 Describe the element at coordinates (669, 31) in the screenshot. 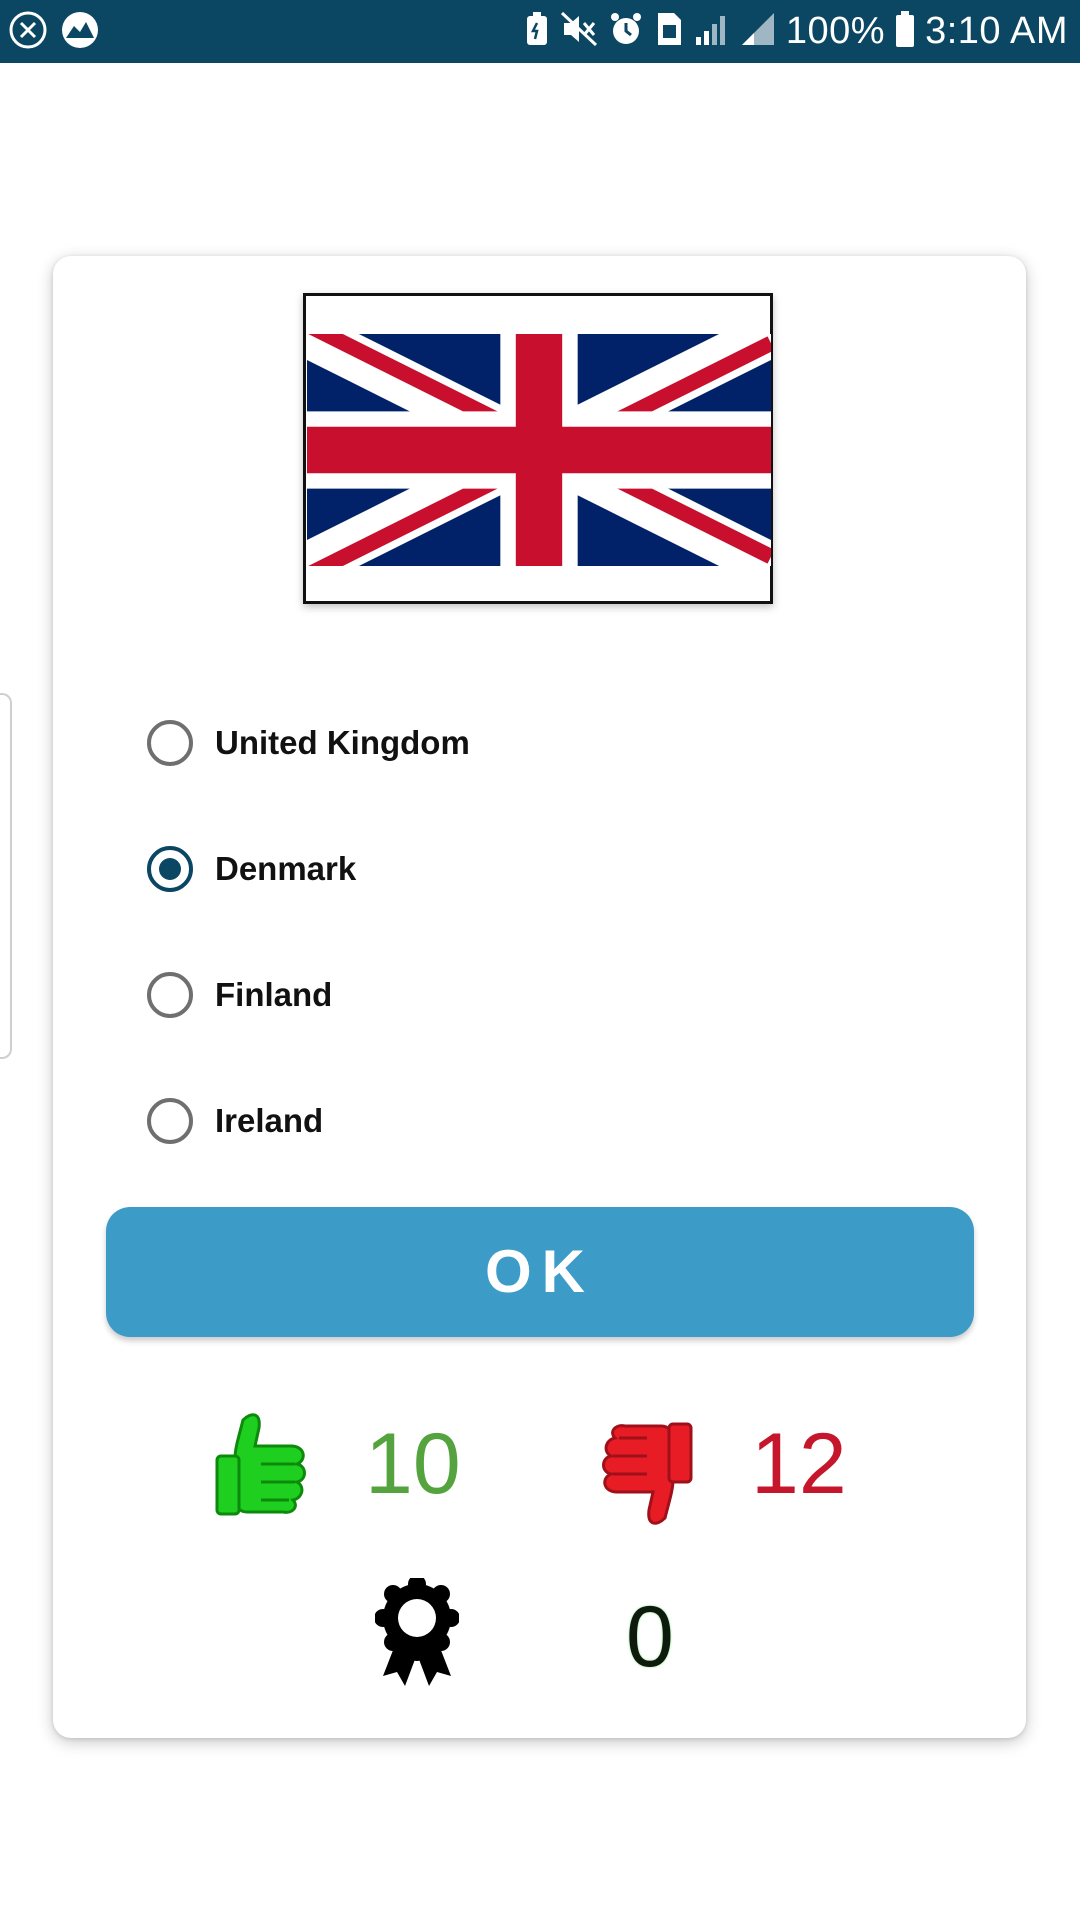

I see `sim-icon` at that location.